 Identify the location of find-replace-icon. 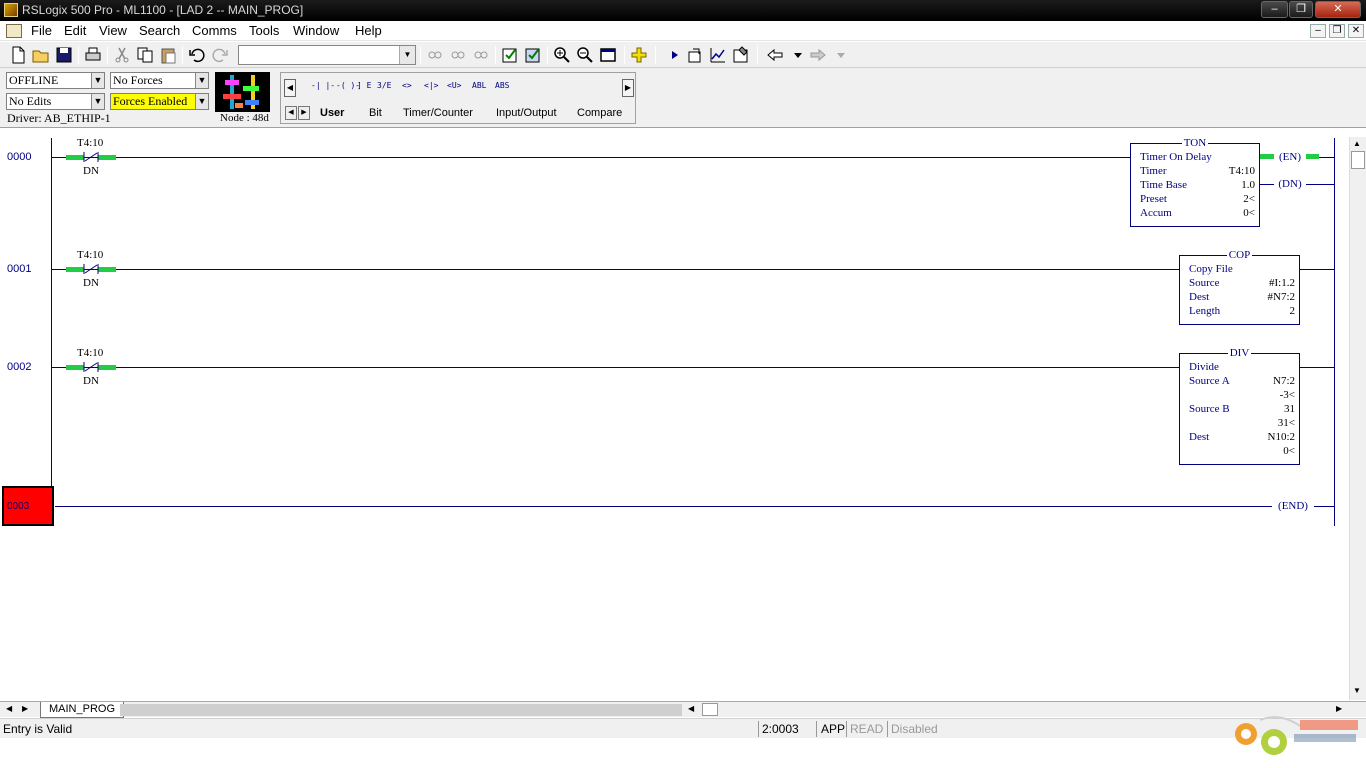
(481, 55).